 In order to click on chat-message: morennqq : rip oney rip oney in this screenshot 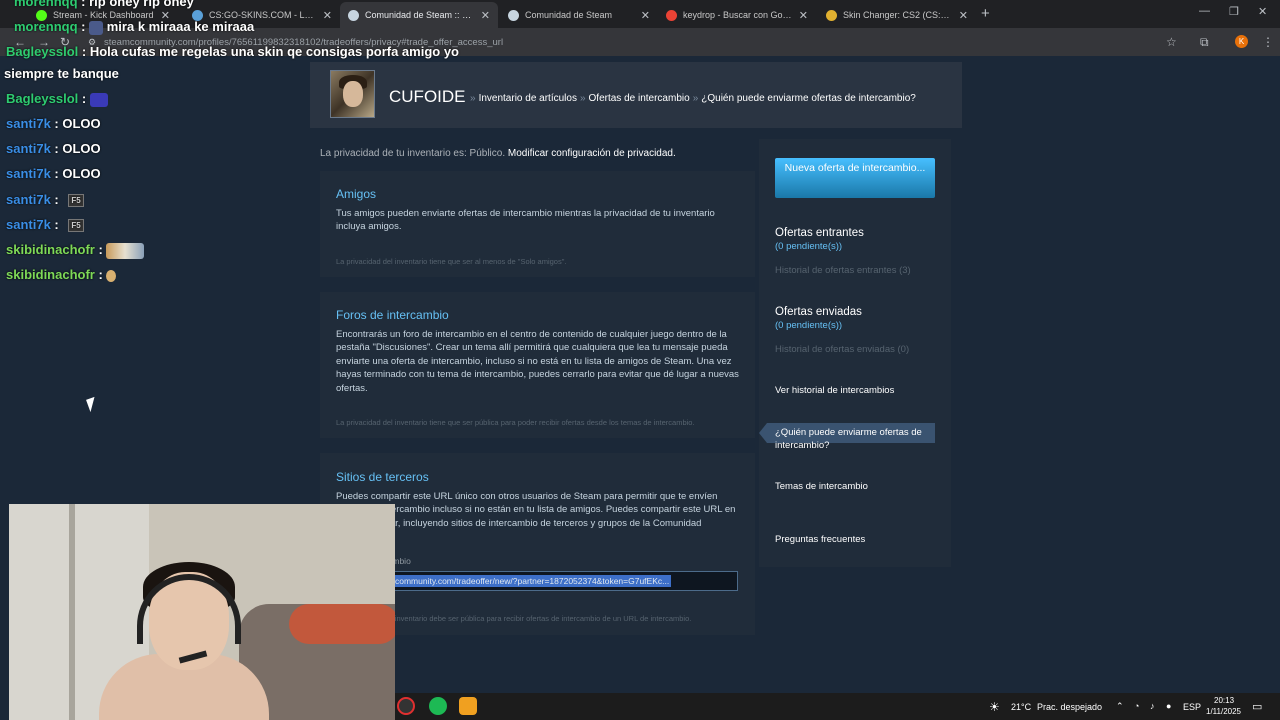, I will do `click(104, 4)`.